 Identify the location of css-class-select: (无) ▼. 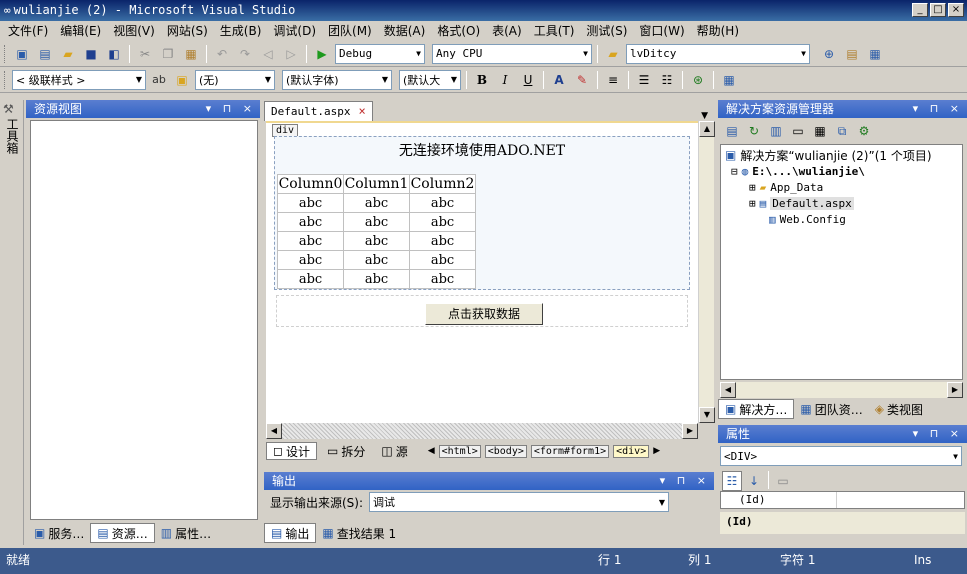
(235, 79).